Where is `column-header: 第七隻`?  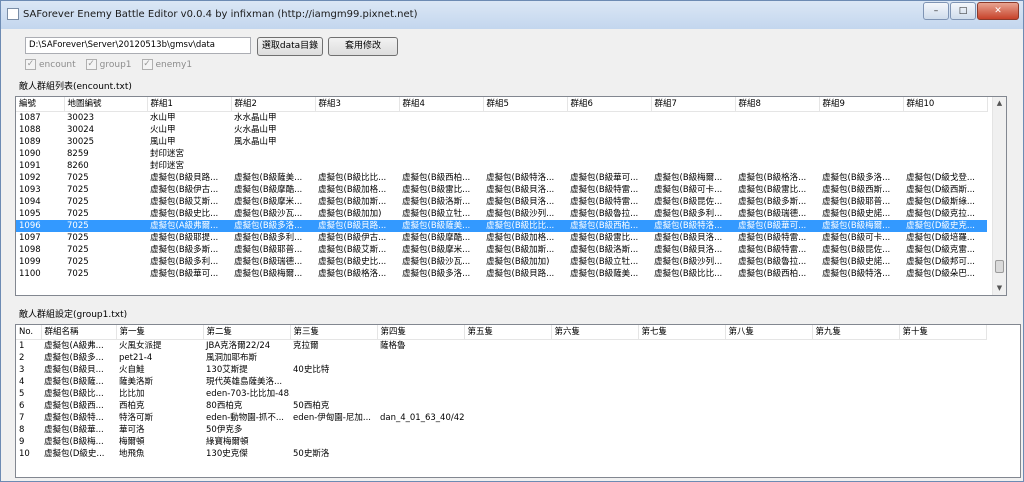
column-header: 第七隻 is located at coordinates (682, 332).